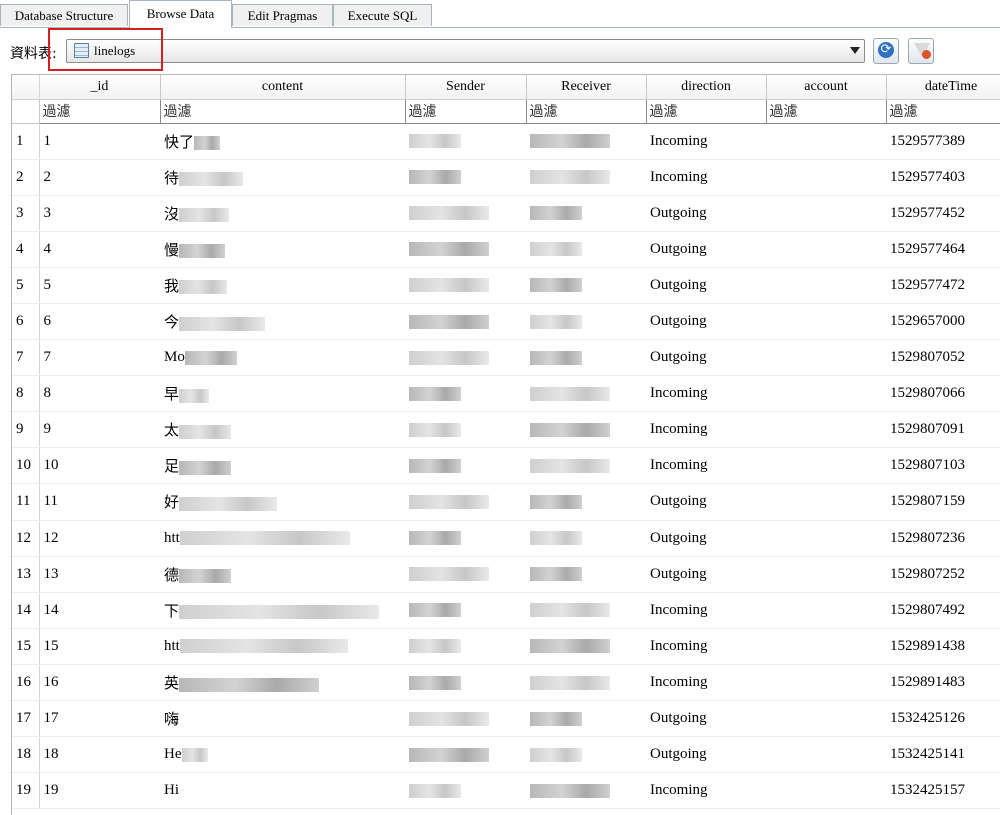 The width and height of the screenshot is (1000, 815). Describe the element at coordinates (506, 646) in the screenshot. I see `table-row: 15 15 htt Incoming 1529891438` at that location.